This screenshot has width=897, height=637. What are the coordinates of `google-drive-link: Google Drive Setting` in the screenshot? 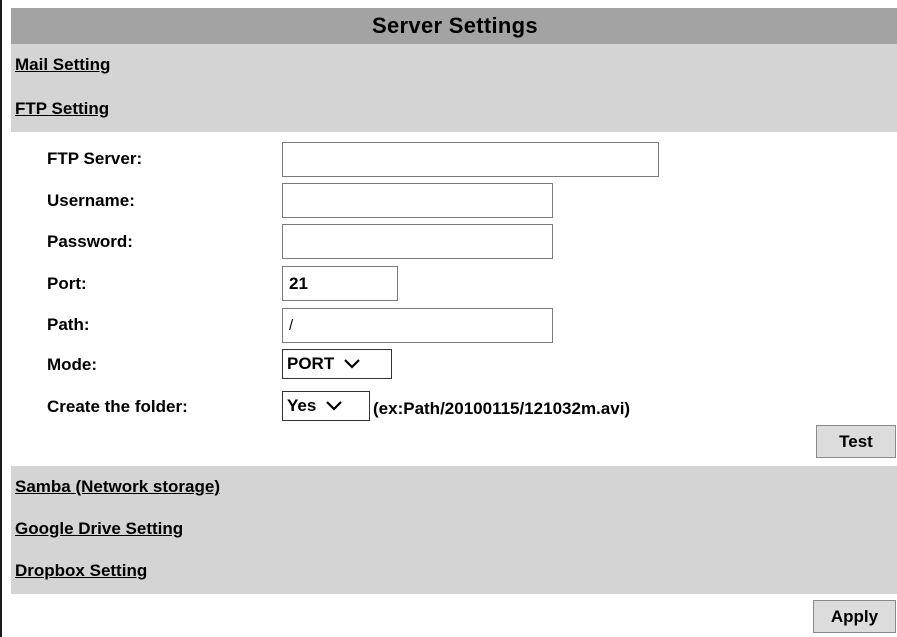 It's located at (99, 528).